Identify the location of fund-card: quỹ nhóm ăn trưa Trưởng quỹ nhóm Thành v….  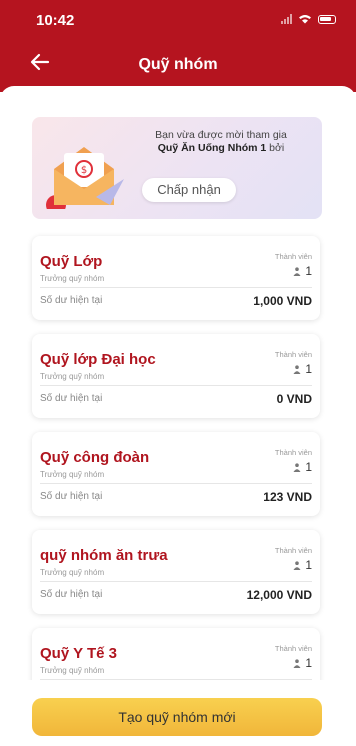
(176, 572).